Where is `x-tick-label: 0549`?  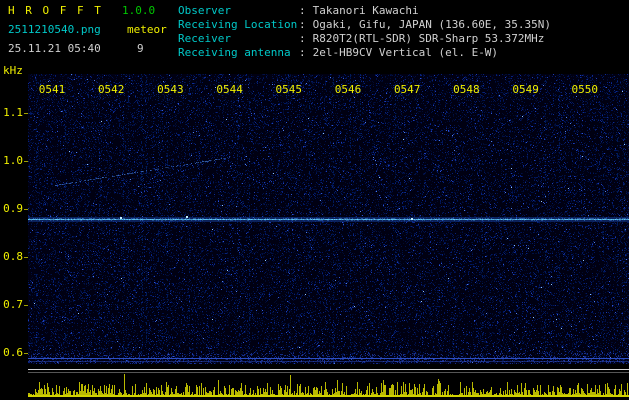
x-tick-label: 0549 is located at coordinates (525, 89).